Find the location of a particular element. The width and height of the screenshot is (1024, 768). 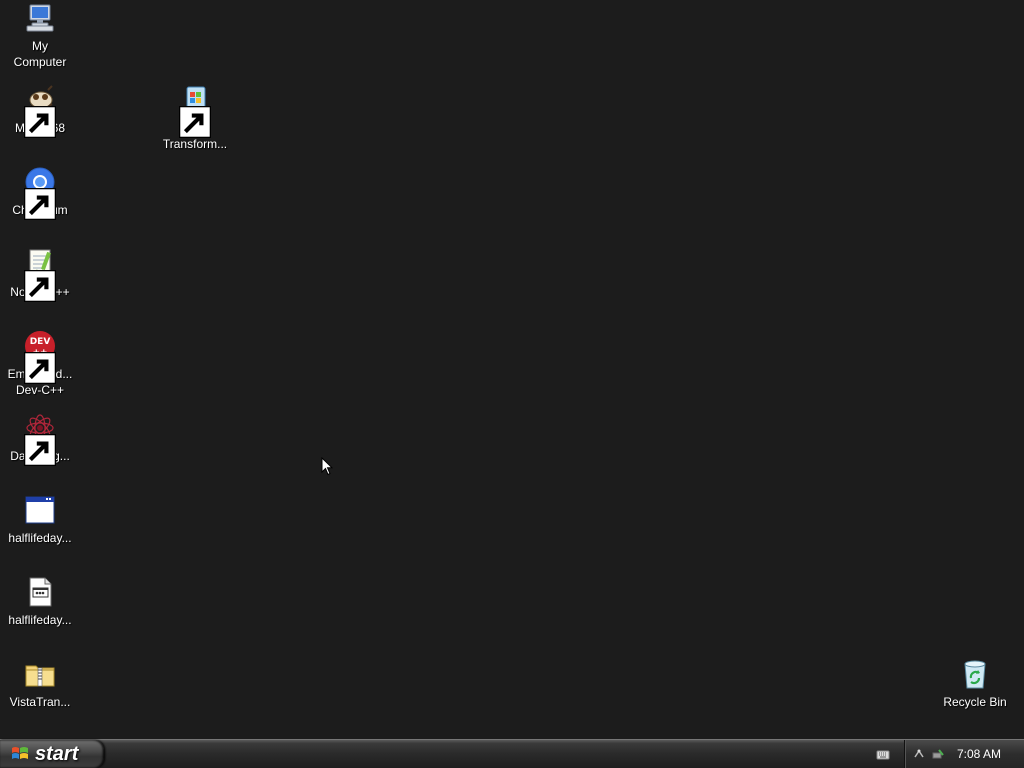

start-label: start is located at coordinates (57, 753).